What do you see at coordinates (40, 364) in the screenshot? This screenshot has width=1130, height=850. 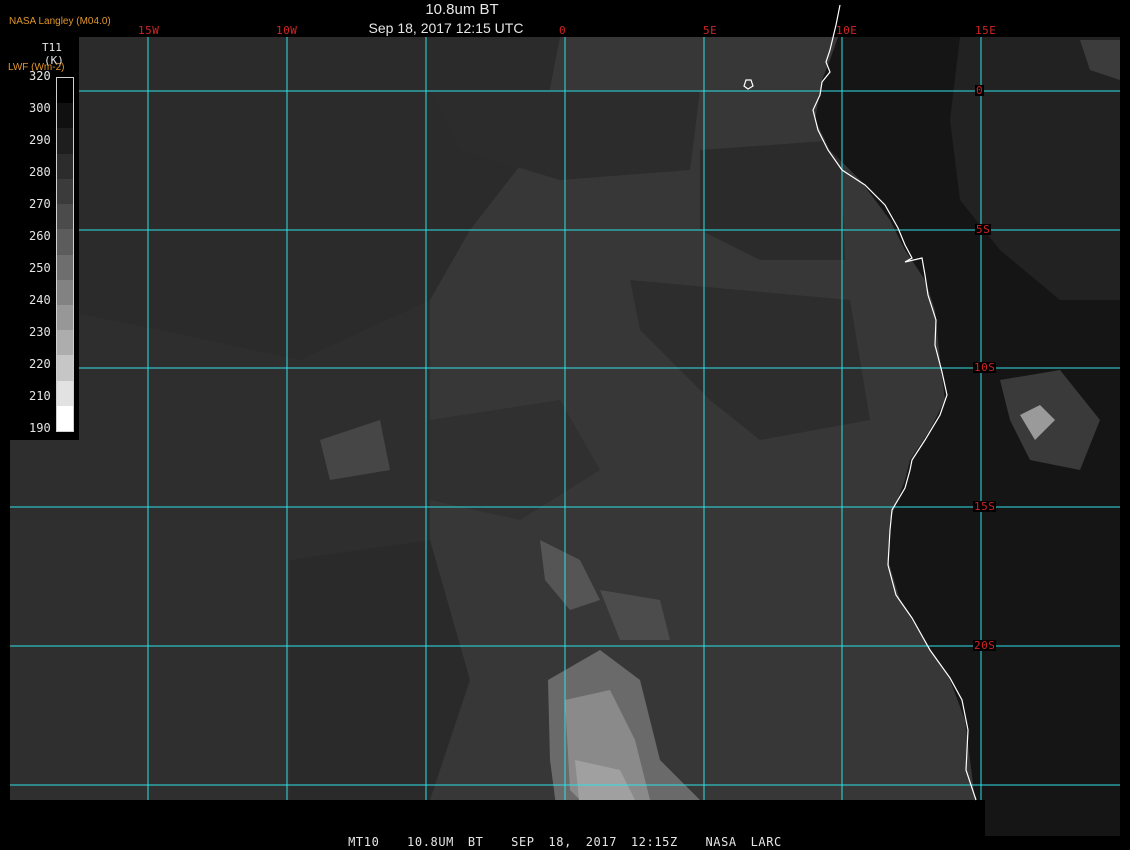 I see `legend-tick: 220` at bounding box center [40, 364].